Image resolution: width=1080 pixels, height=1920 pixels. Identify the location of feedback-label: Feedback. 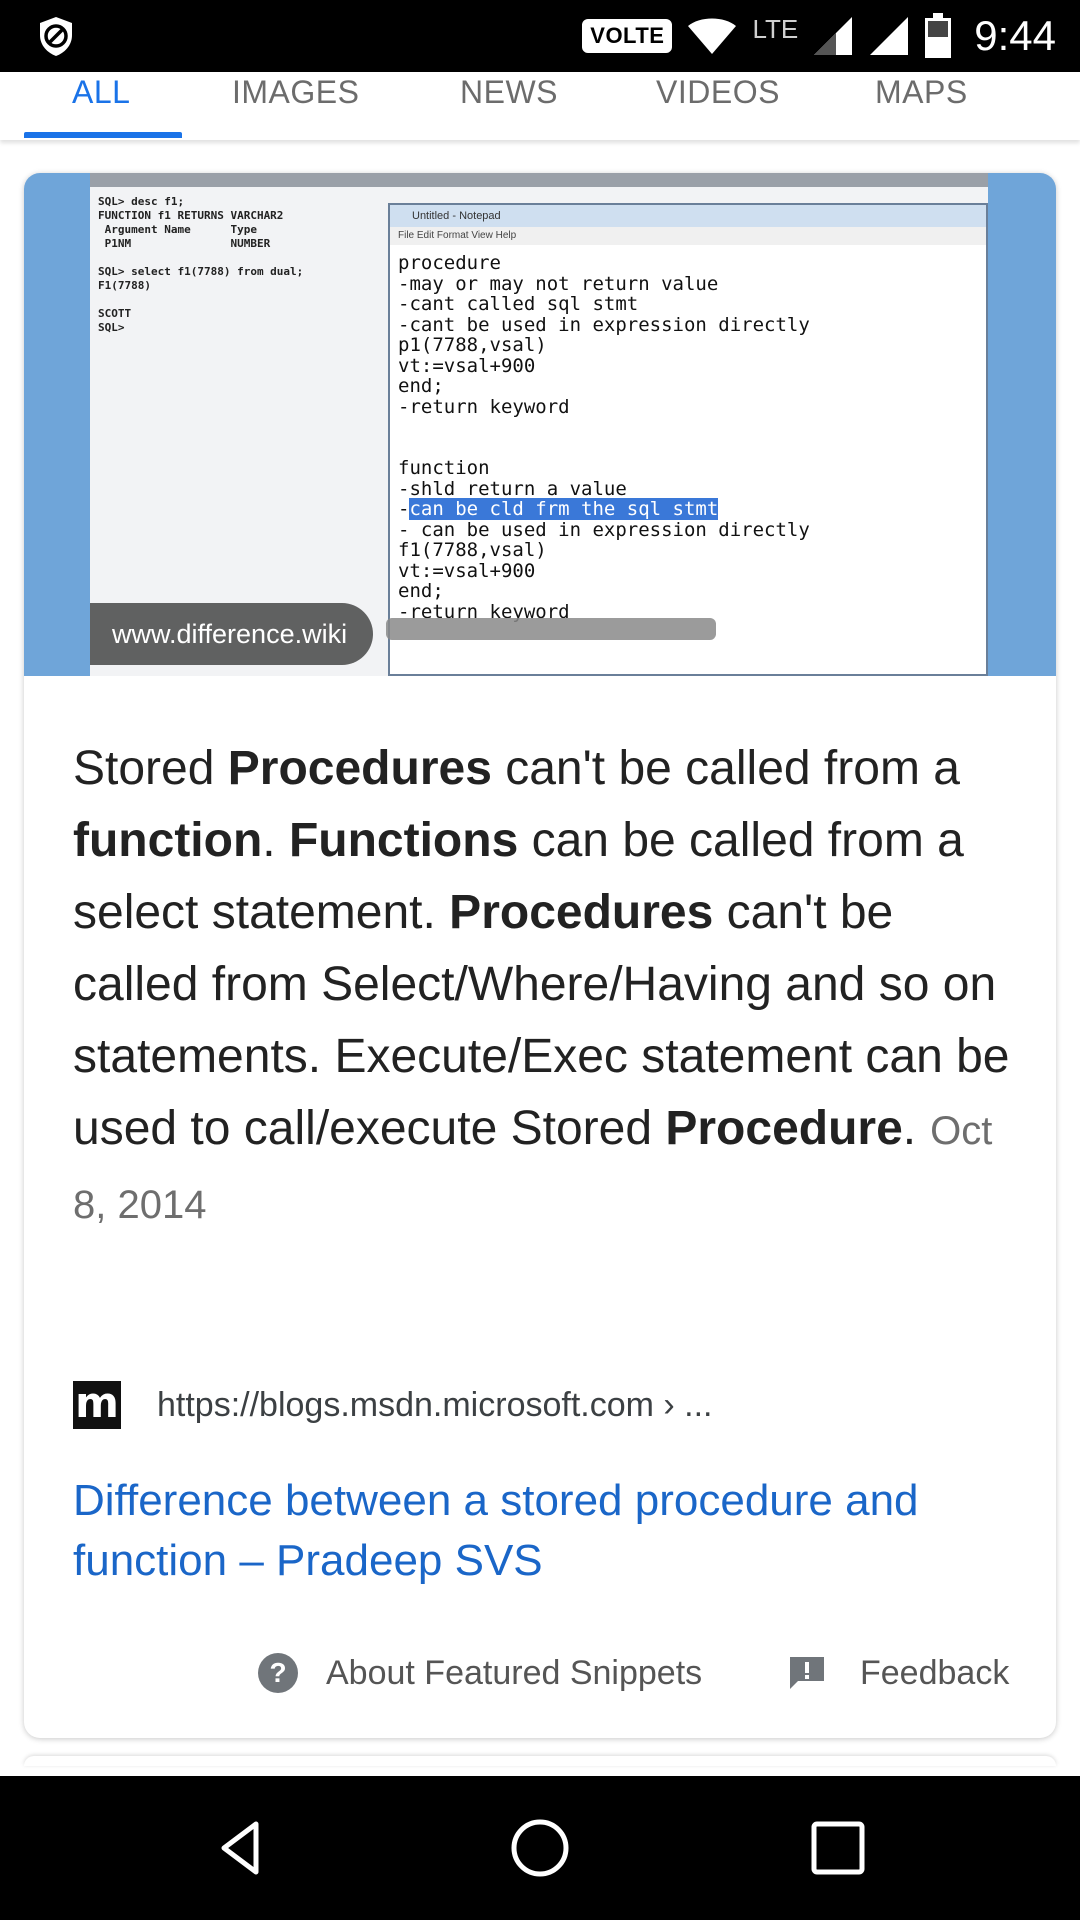
(935, 1672).